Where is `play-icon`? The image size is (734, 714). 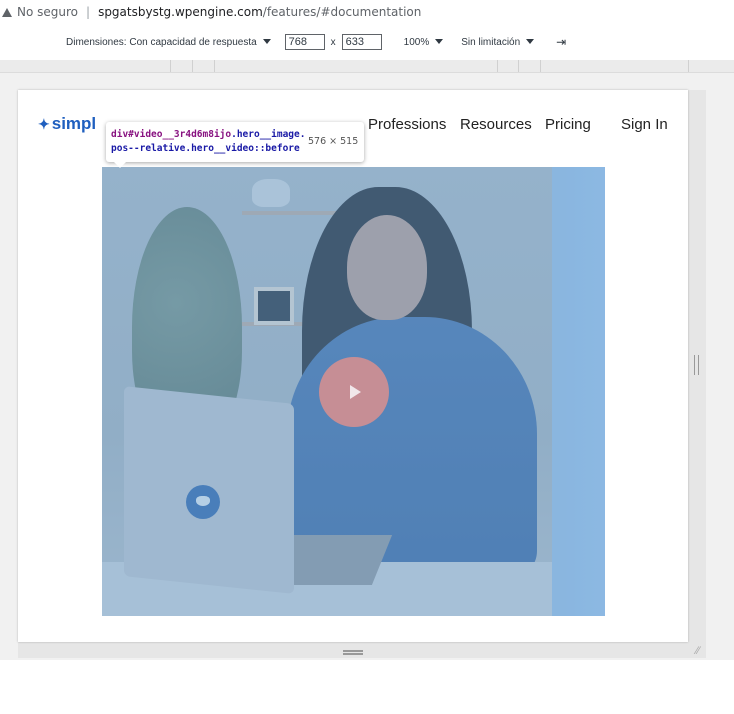 play-icon is located at coordinates (355, 392).